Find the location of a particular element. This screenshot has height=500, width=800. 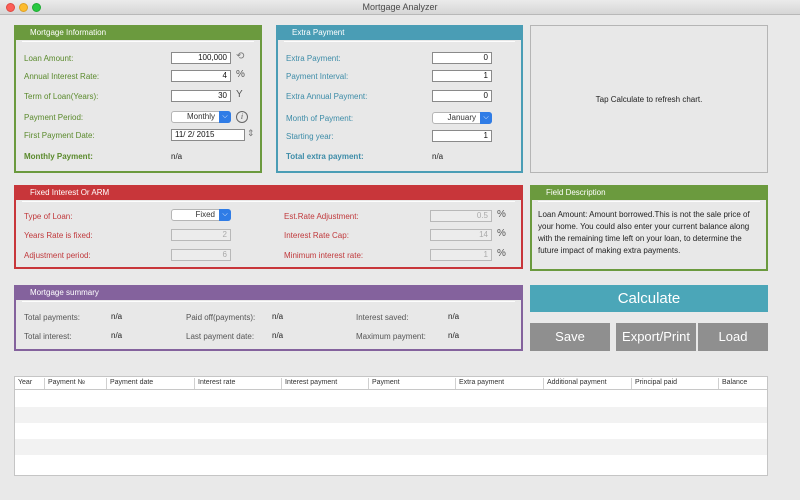

maximum-payment-label: Maximum payment: is located at coordinates (391, 336).